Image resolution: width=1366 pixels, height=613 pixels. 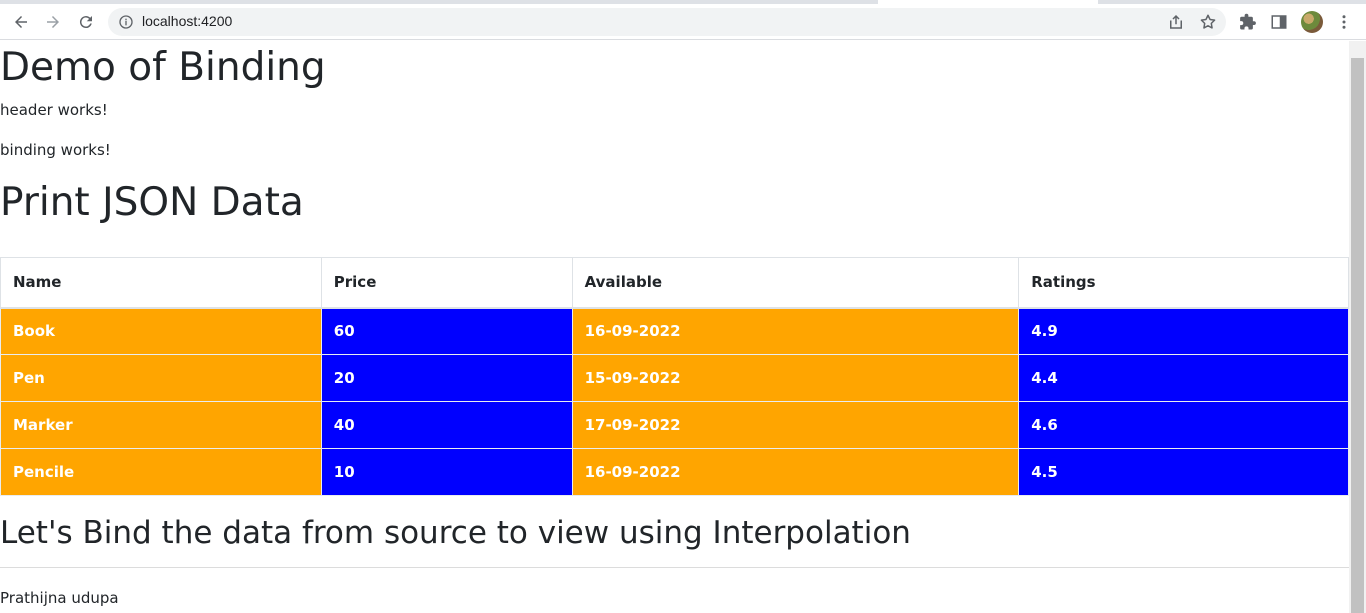 I want to click on table-row: Book 60 16-09-2022 4.9, so click(x=674, y=331).